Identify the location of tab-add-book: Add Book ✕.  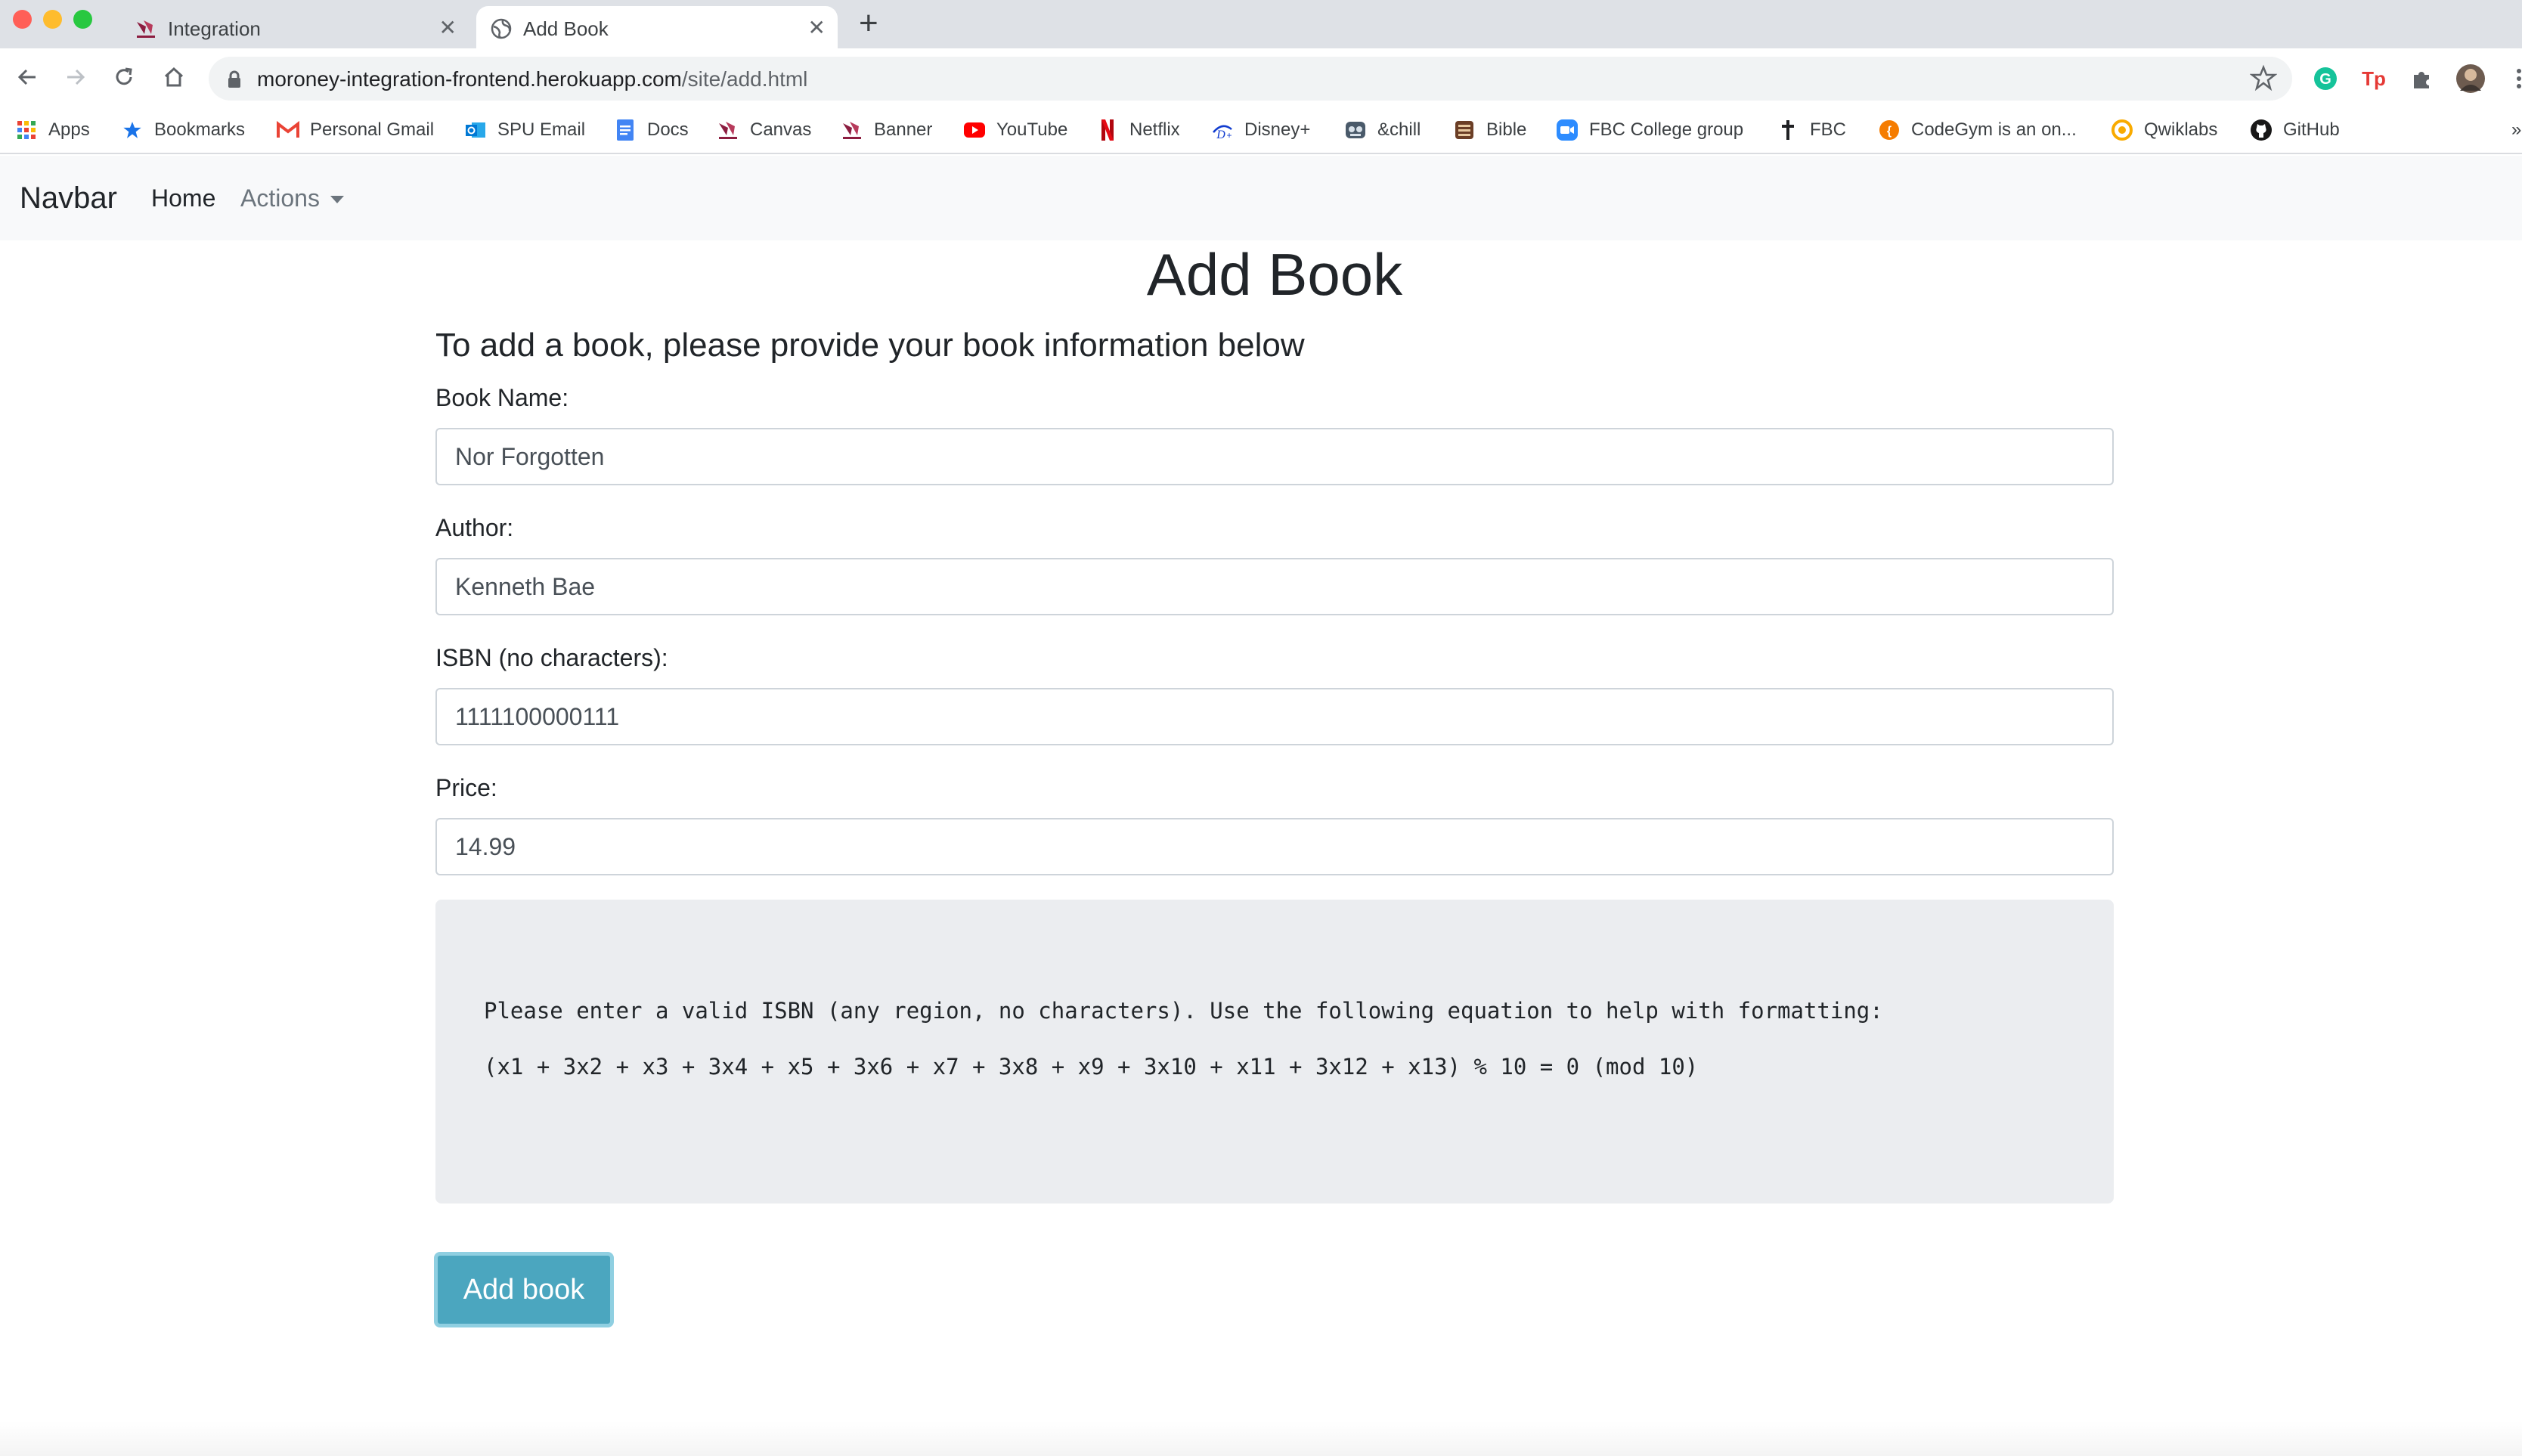
(657, 27).